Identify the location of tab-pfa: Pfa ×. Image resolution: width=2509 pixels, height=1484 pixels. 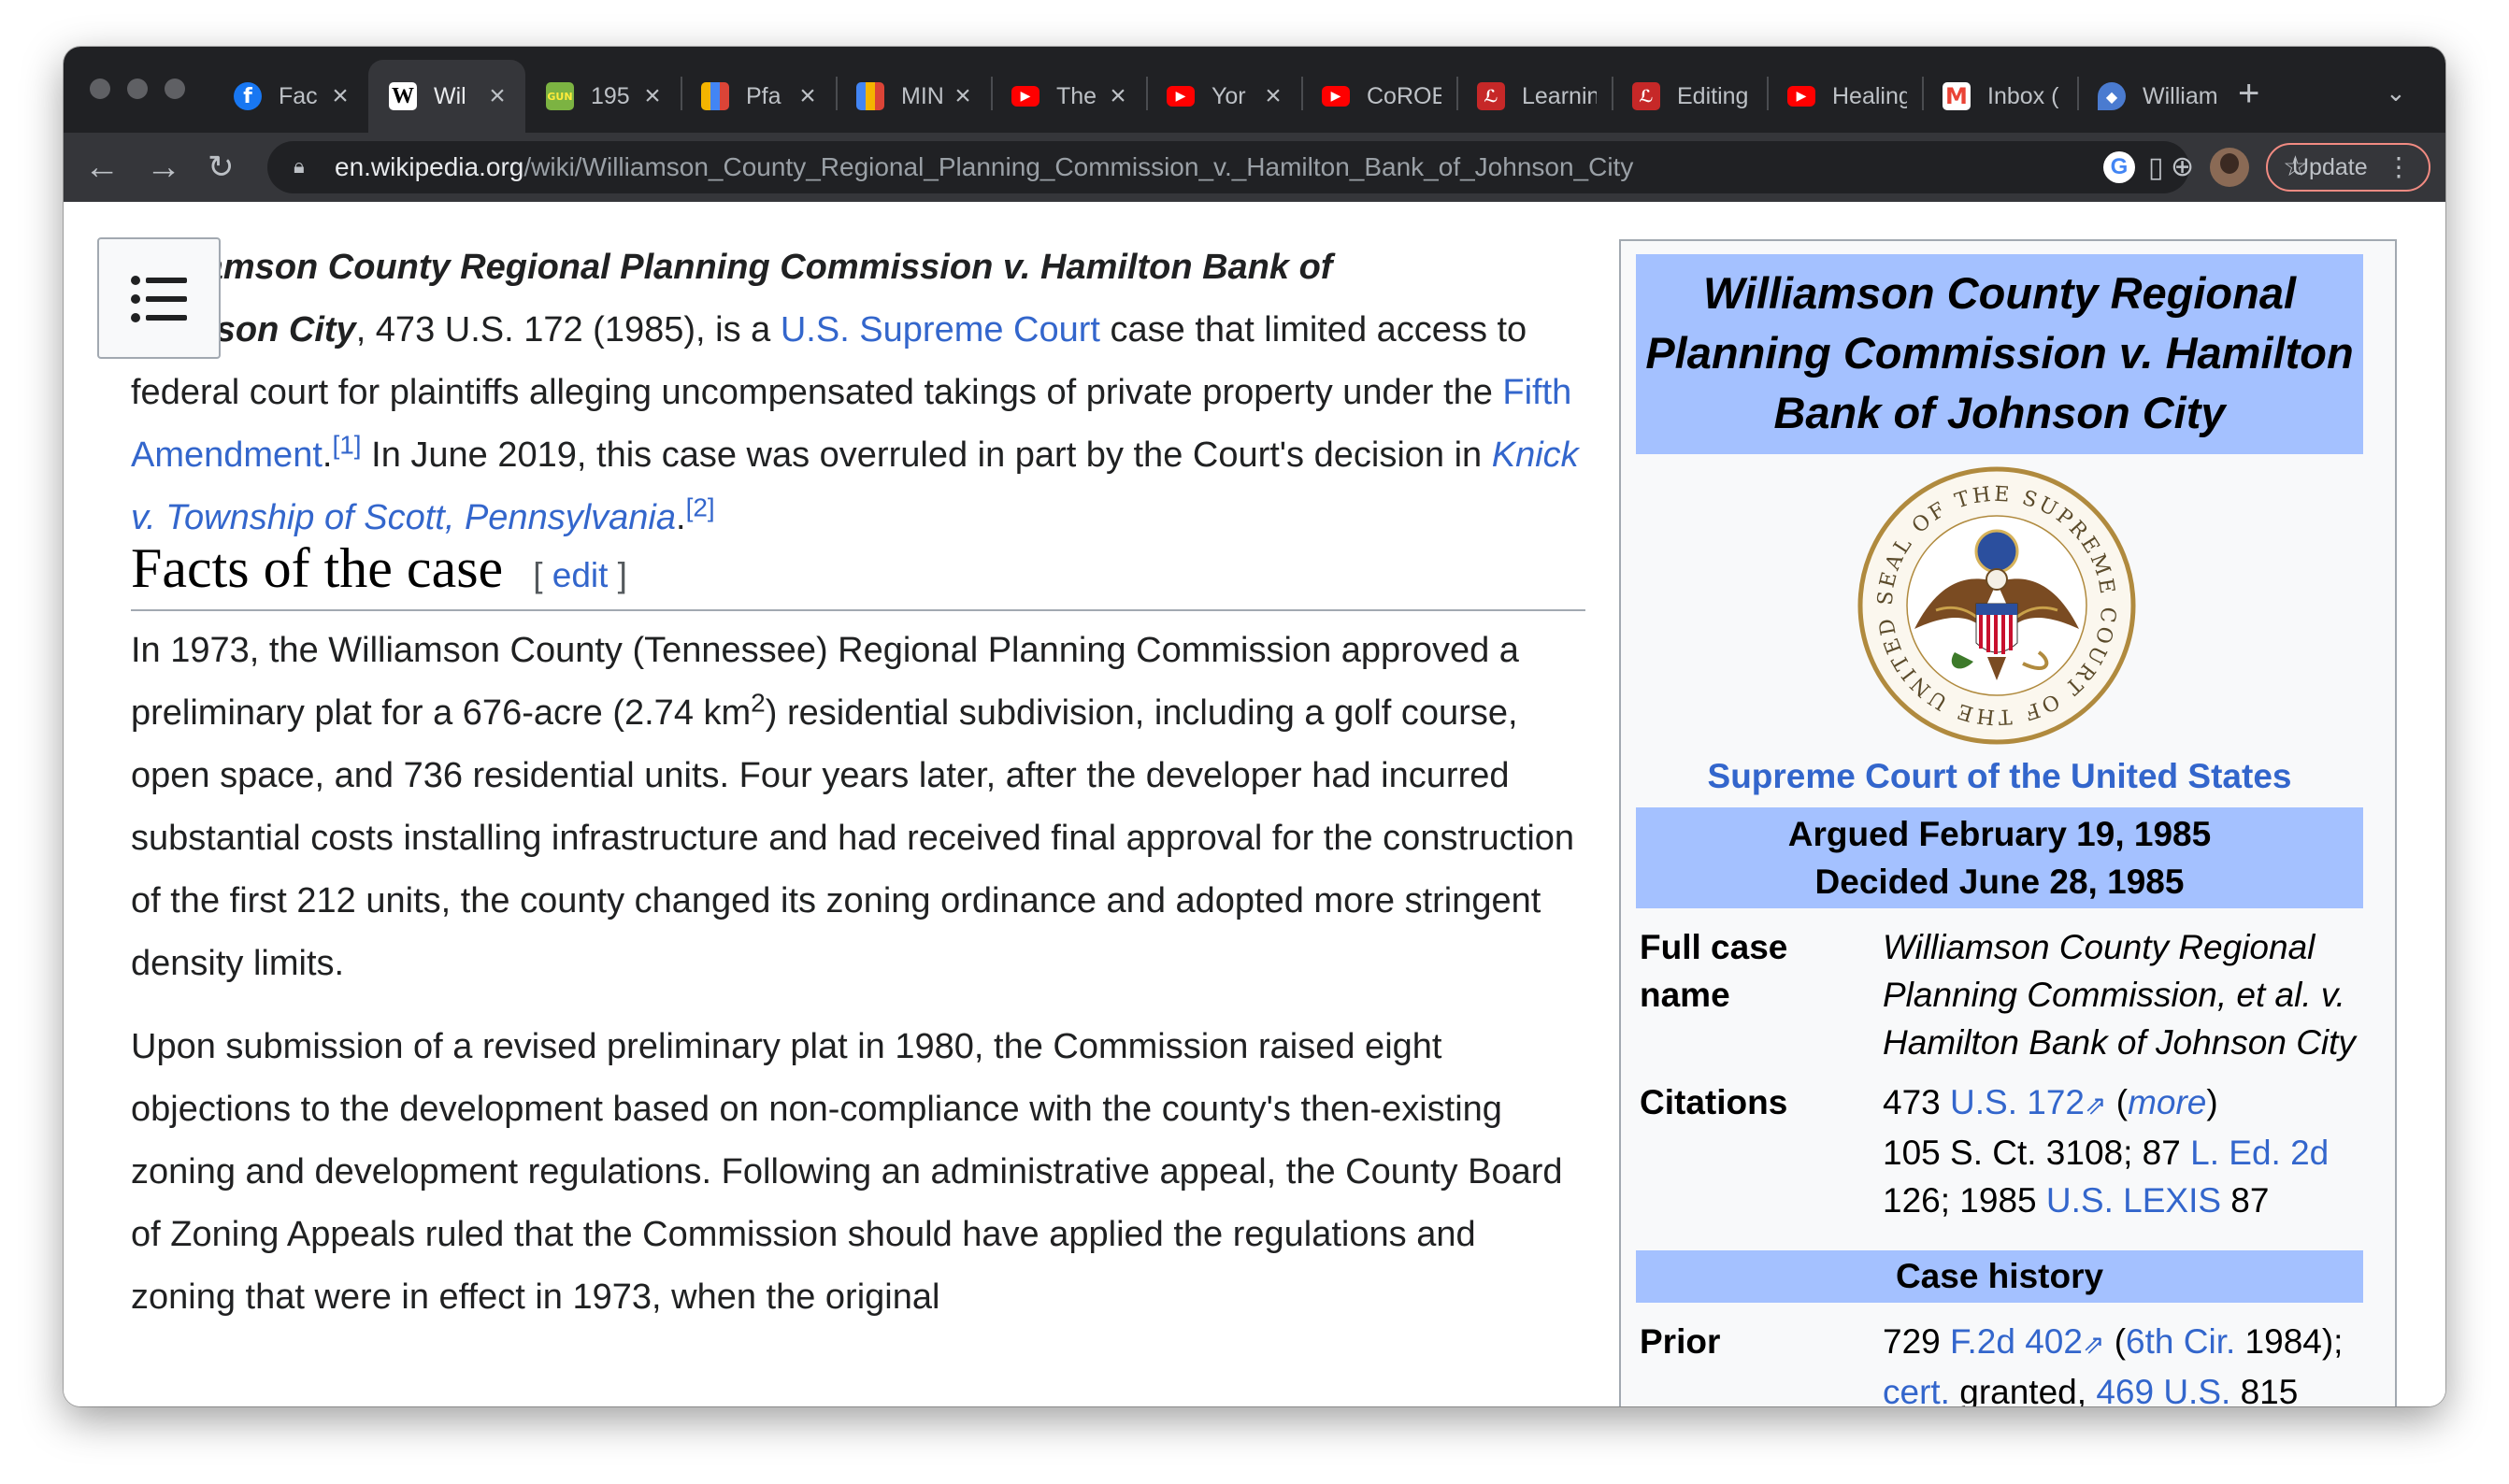
(758, 96).